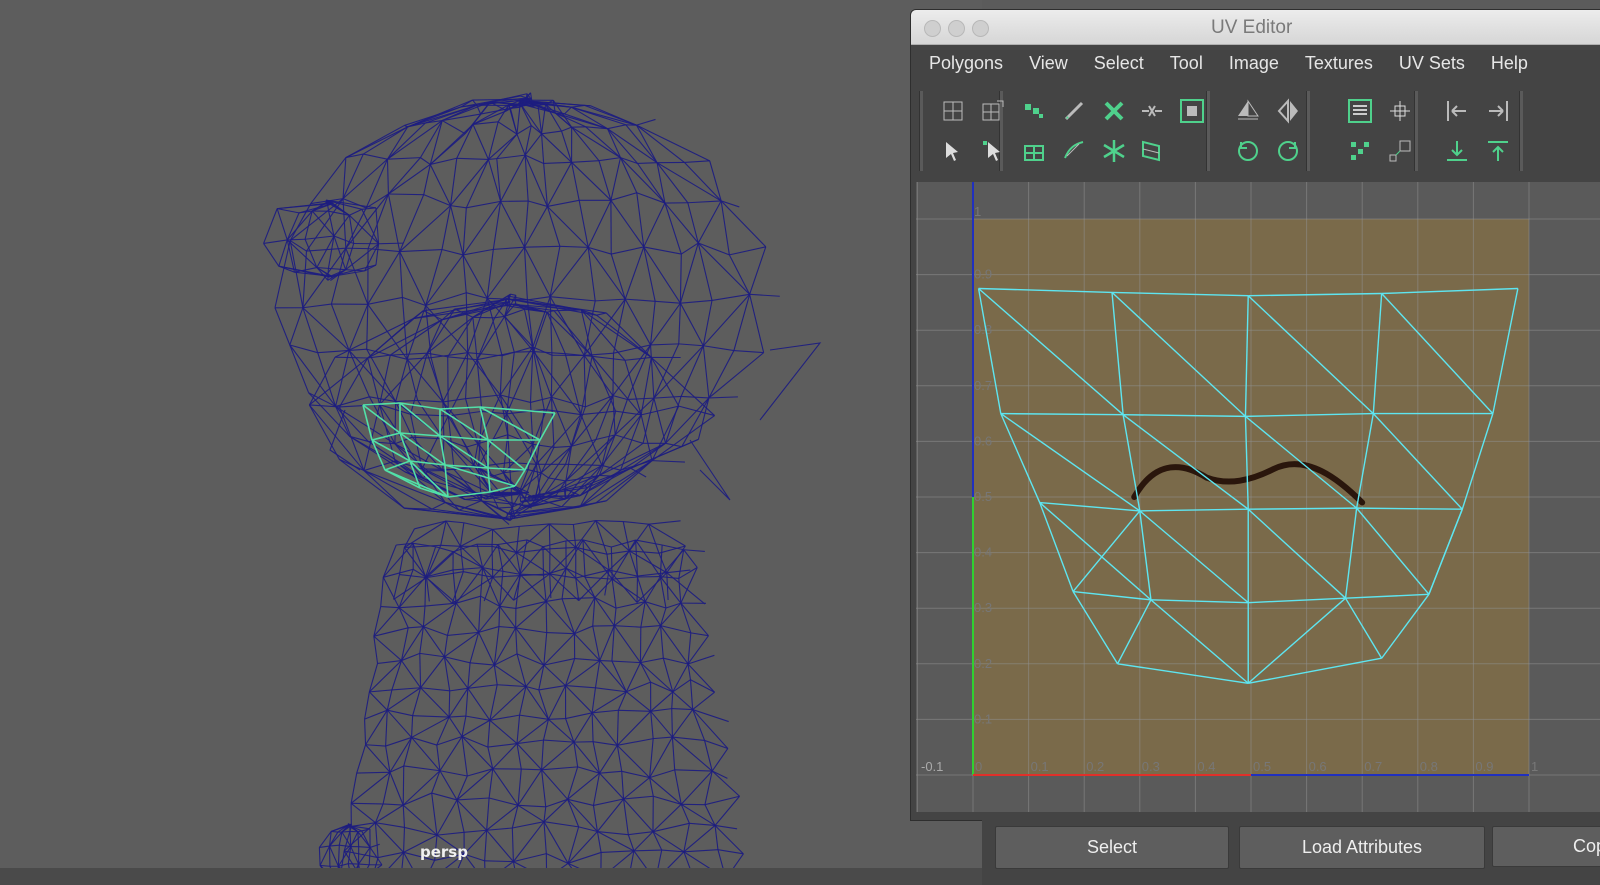 This screenshot has height=885, width=1600. What do you see at coordinates (983, 718) in the screenshot?
I see `v-tick-label: 0.1` at bounding box center [983, 718].